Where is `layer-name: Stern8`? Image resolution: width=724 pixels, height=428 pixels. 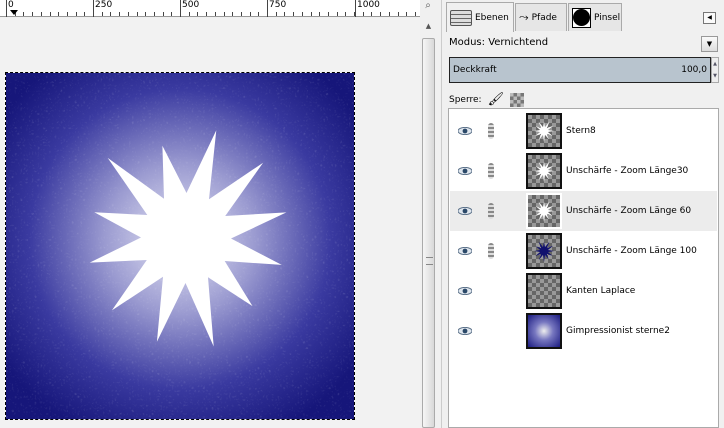
layer-name: Stern8 is located at coordinates (581, 131).